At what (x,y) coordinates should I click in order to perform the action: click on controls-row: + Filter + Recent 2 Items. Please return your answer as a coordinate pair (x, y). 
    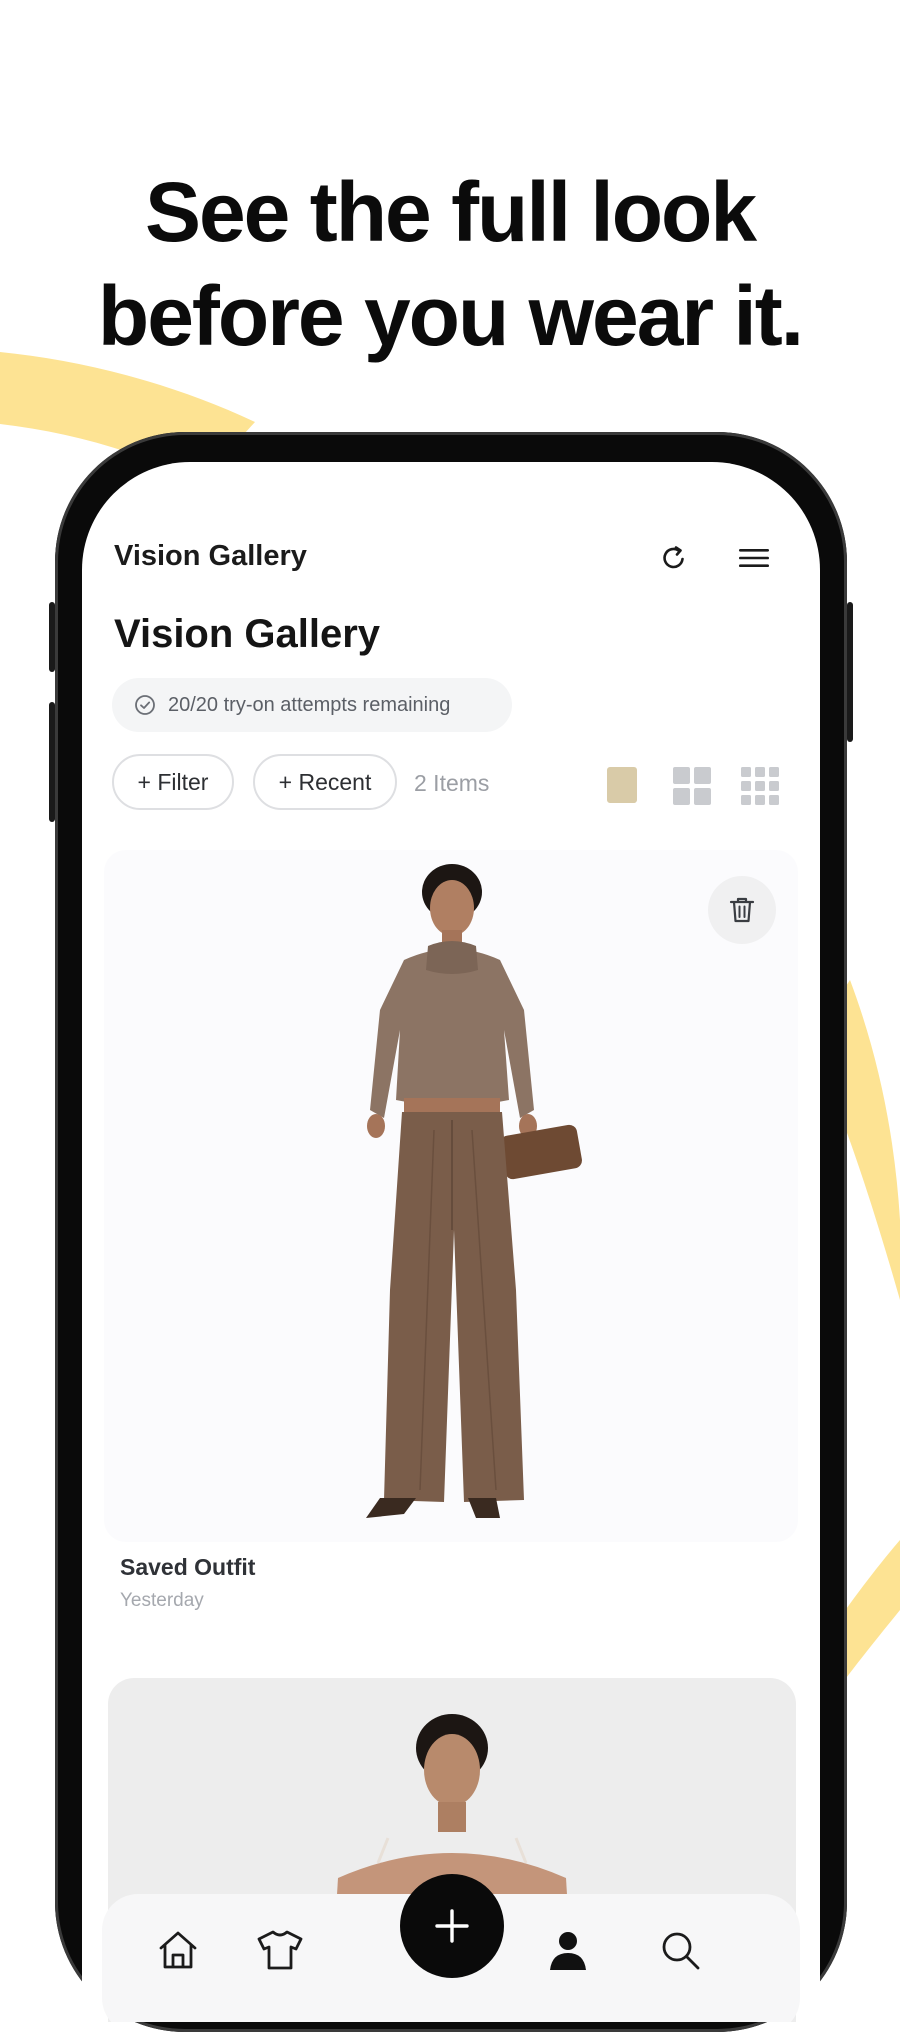
    Looking at the image, I should click on (454, 784).